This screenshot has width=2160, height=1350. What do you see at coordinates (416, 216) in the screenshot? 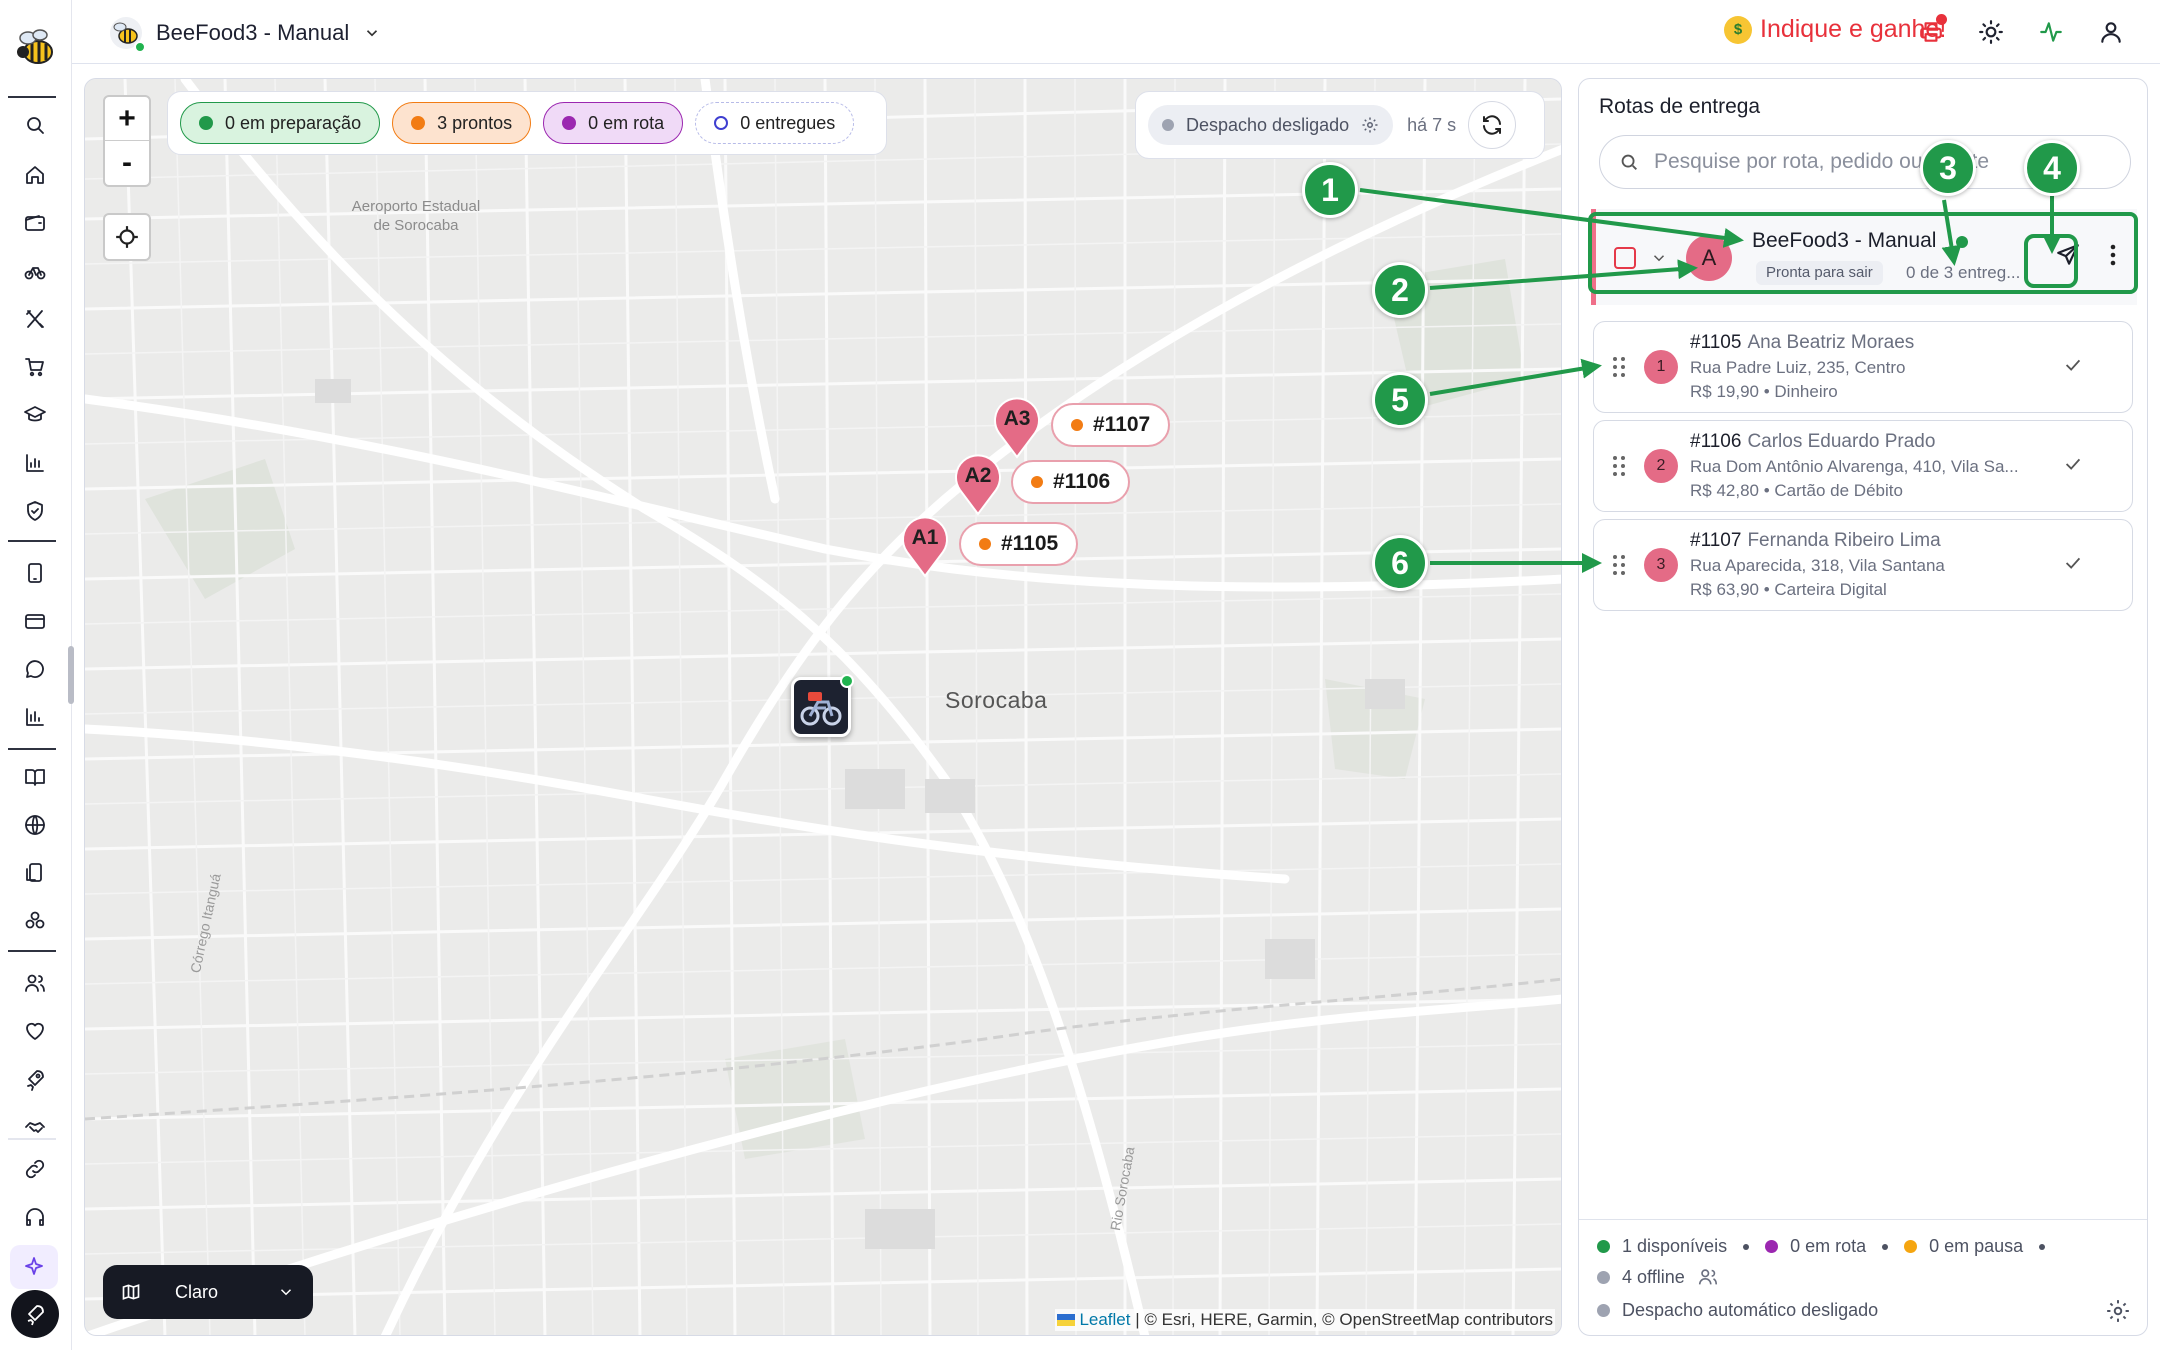
I see `airport-label: Aeroporto Estadual de Sorocaba` at bounding box center [416, 216].